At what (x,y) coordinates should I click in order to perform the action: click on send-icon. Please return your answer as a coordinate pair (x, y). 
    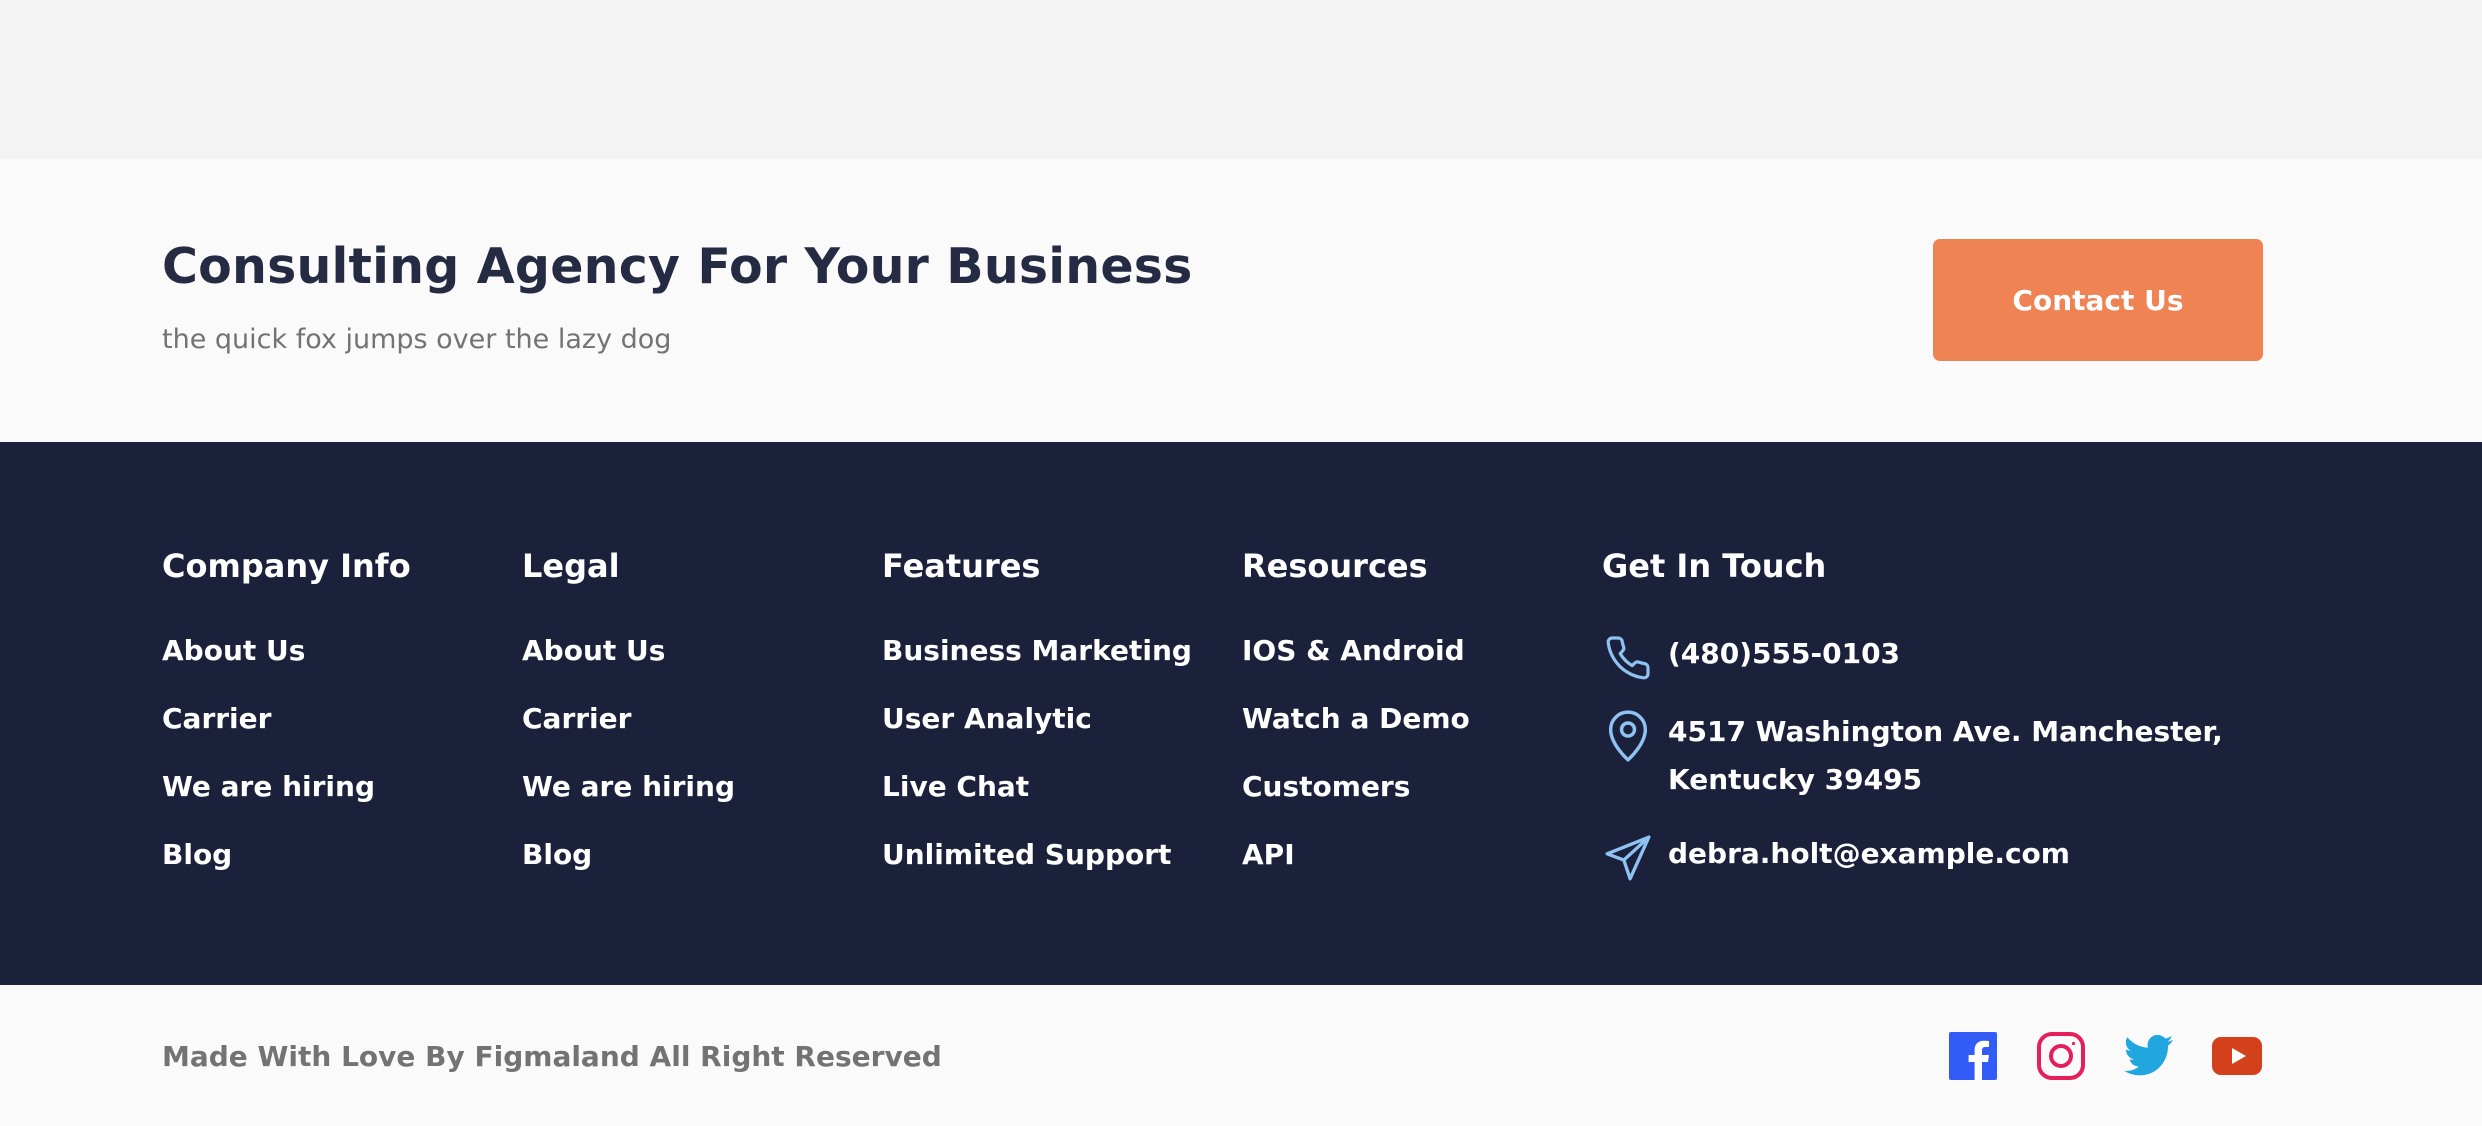
    Looking at the image, I should click on (1628, 858).